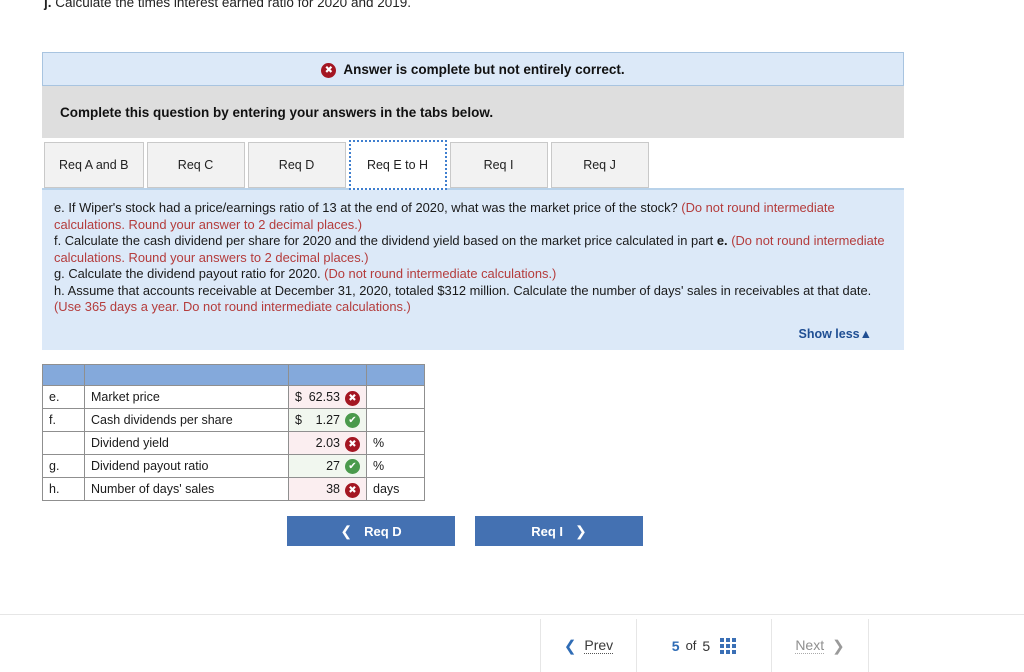 Image resolution: width=1024 pixels, height=672 pixels. I want to click on tab-label: Req D, so click(296, 165).